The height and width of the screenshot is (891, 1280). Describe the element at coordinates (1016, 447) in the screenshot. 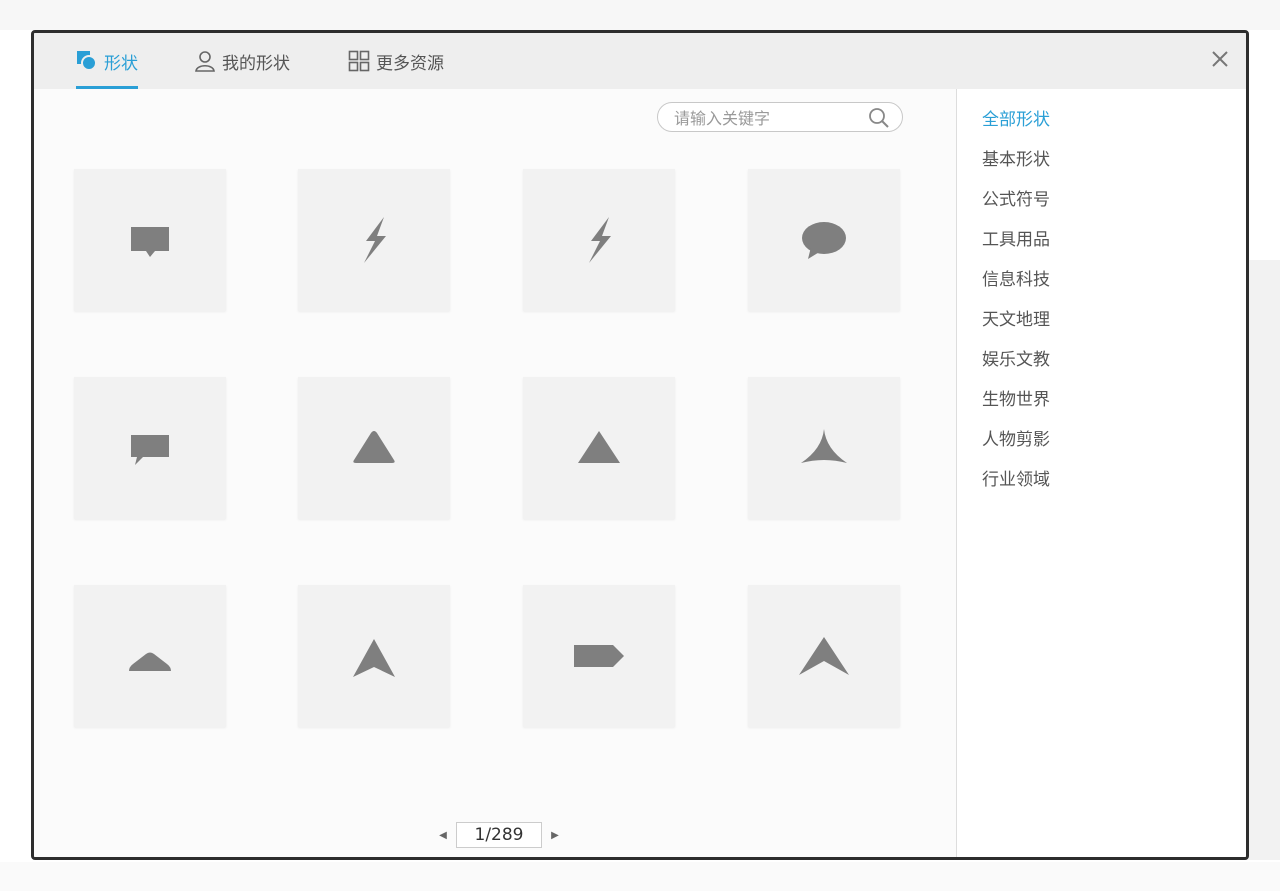

I see `category-item-silhouette: 人物剪影` at that location.